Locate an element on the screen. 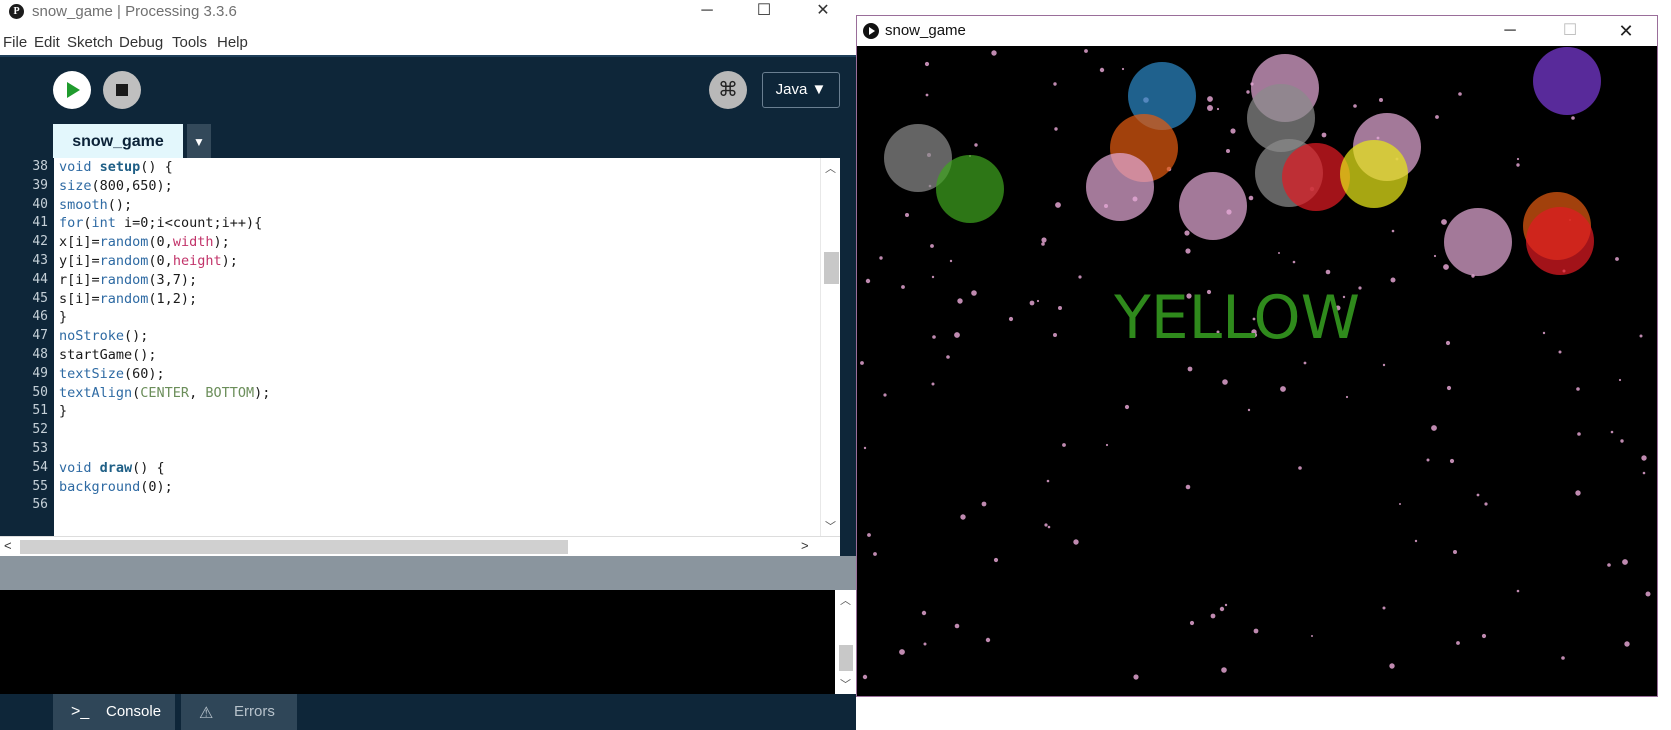  sketch-window-title: snow_game is located at coordinates (925, 30).